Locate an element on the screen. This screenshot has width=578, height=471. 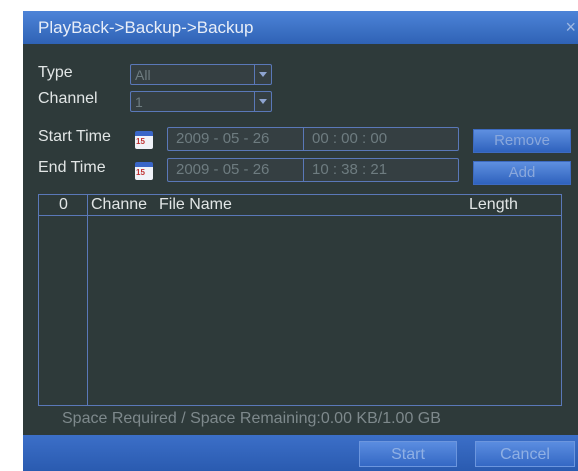
type-value: All is located at coordinates (143, 75).